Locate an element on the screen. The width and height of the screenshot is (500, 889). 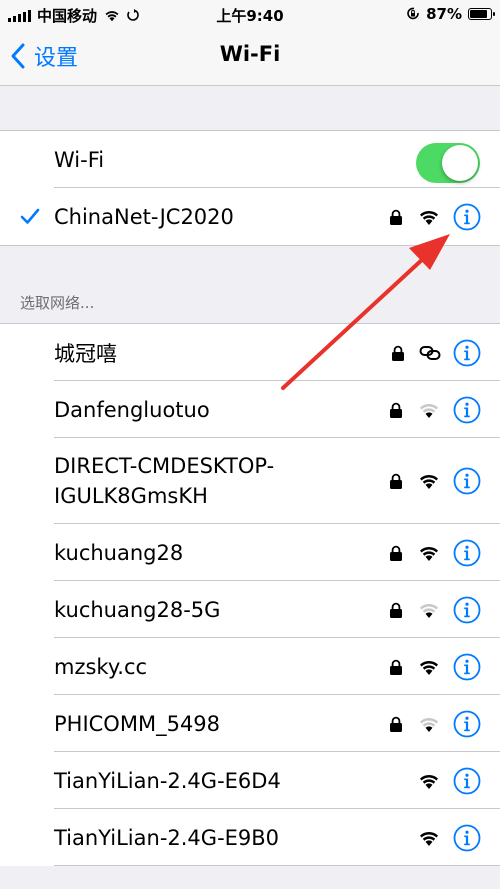
network-row: kuchuang28-5G is located at coordinates (250, 609).